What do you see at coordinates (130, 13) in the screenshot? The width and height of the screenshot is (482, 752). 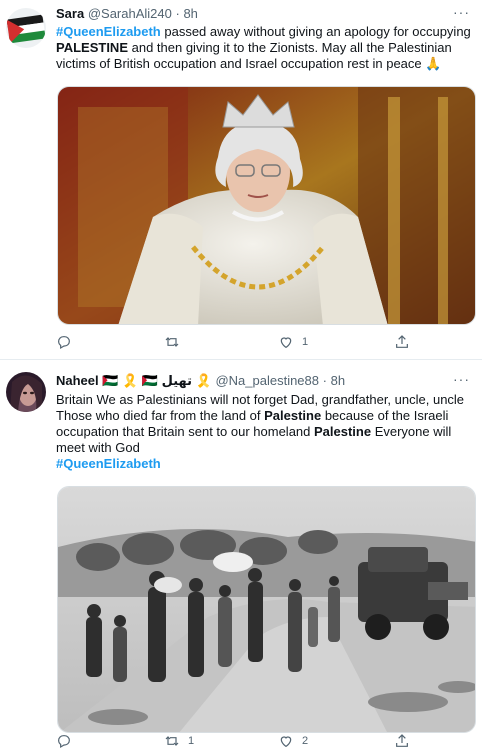 I see `user-handle: @SarahAli240` at bounding box center [130, 13].